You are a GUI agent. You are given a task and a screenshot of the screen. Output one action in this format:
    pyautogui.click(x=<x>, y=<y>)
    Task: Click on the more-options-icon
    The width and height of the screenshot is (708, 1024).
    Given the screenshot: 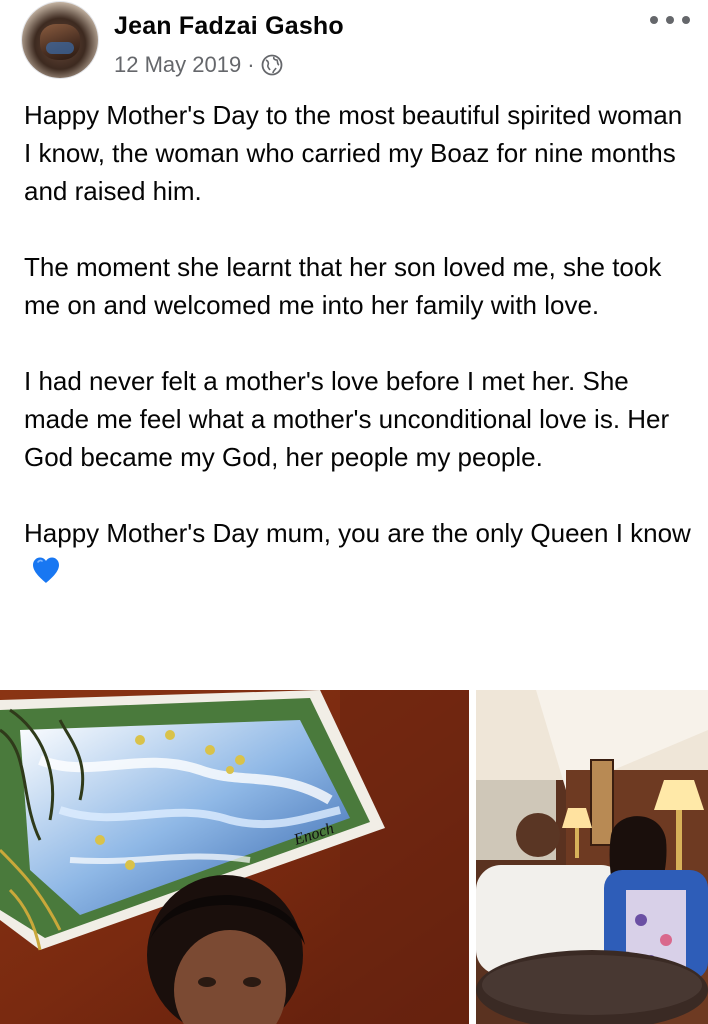 What is the action you would take?
    pyautogui.click(x=670, y=20)
    